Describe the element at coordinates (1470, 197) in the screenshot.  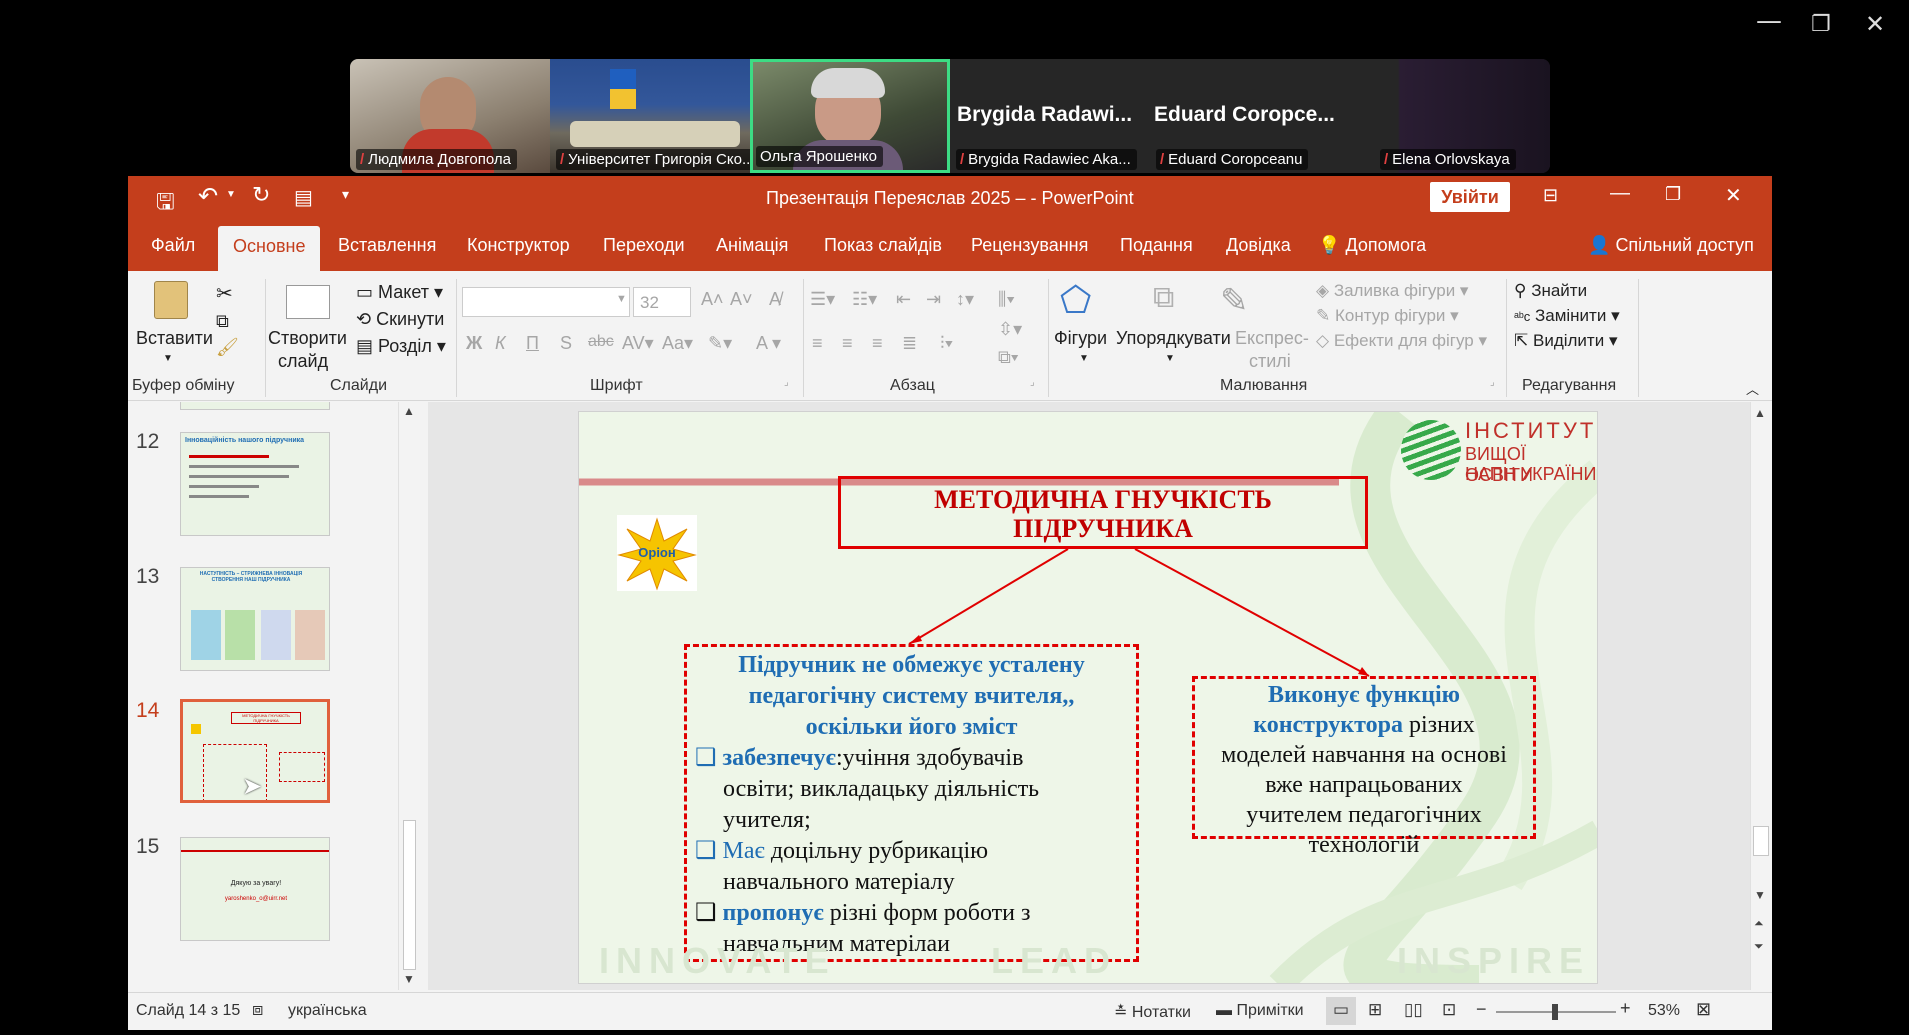
I see `signin-button: Увійти` at that location.